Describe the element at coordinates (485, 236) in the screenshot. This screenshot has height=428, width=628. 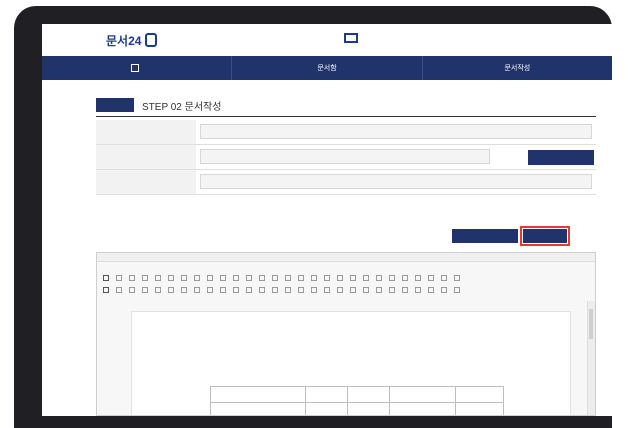
I see `action-button-left` at that location.